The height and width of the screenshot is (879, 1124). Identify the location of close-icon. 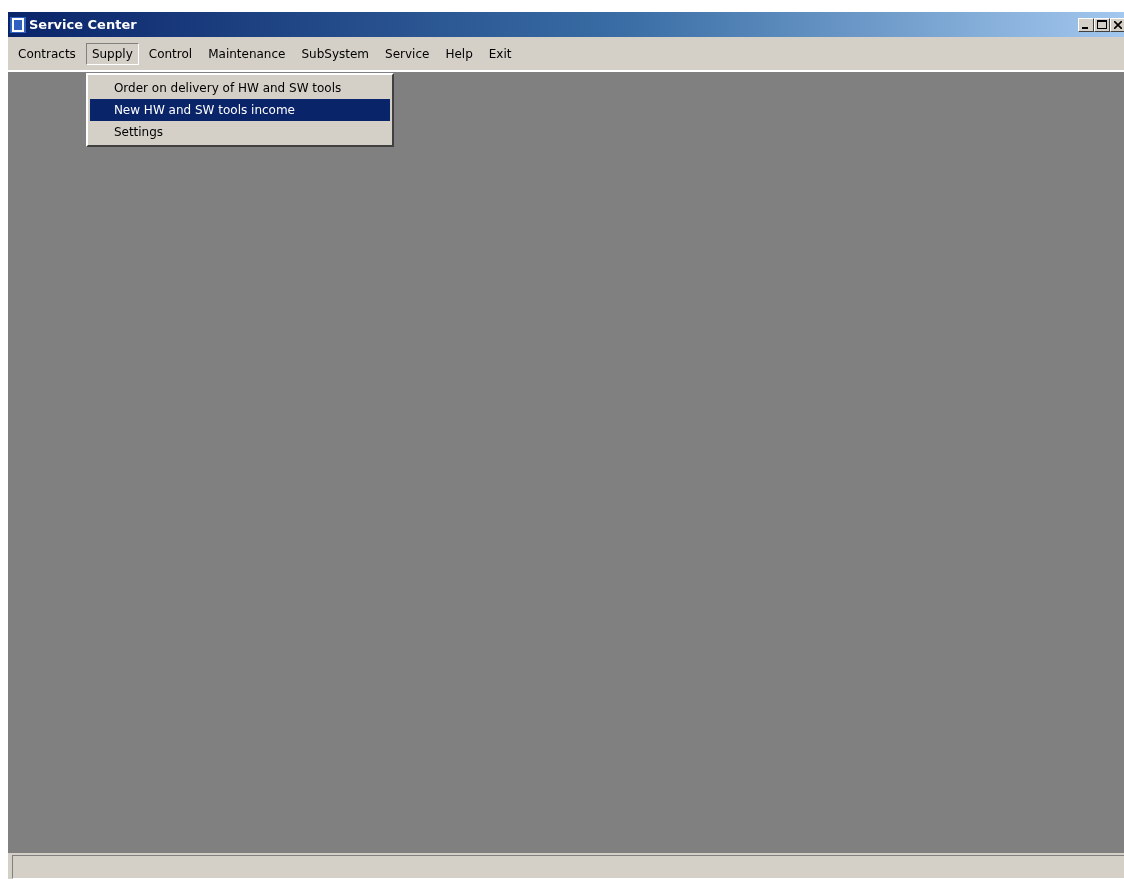
(1118, 24).